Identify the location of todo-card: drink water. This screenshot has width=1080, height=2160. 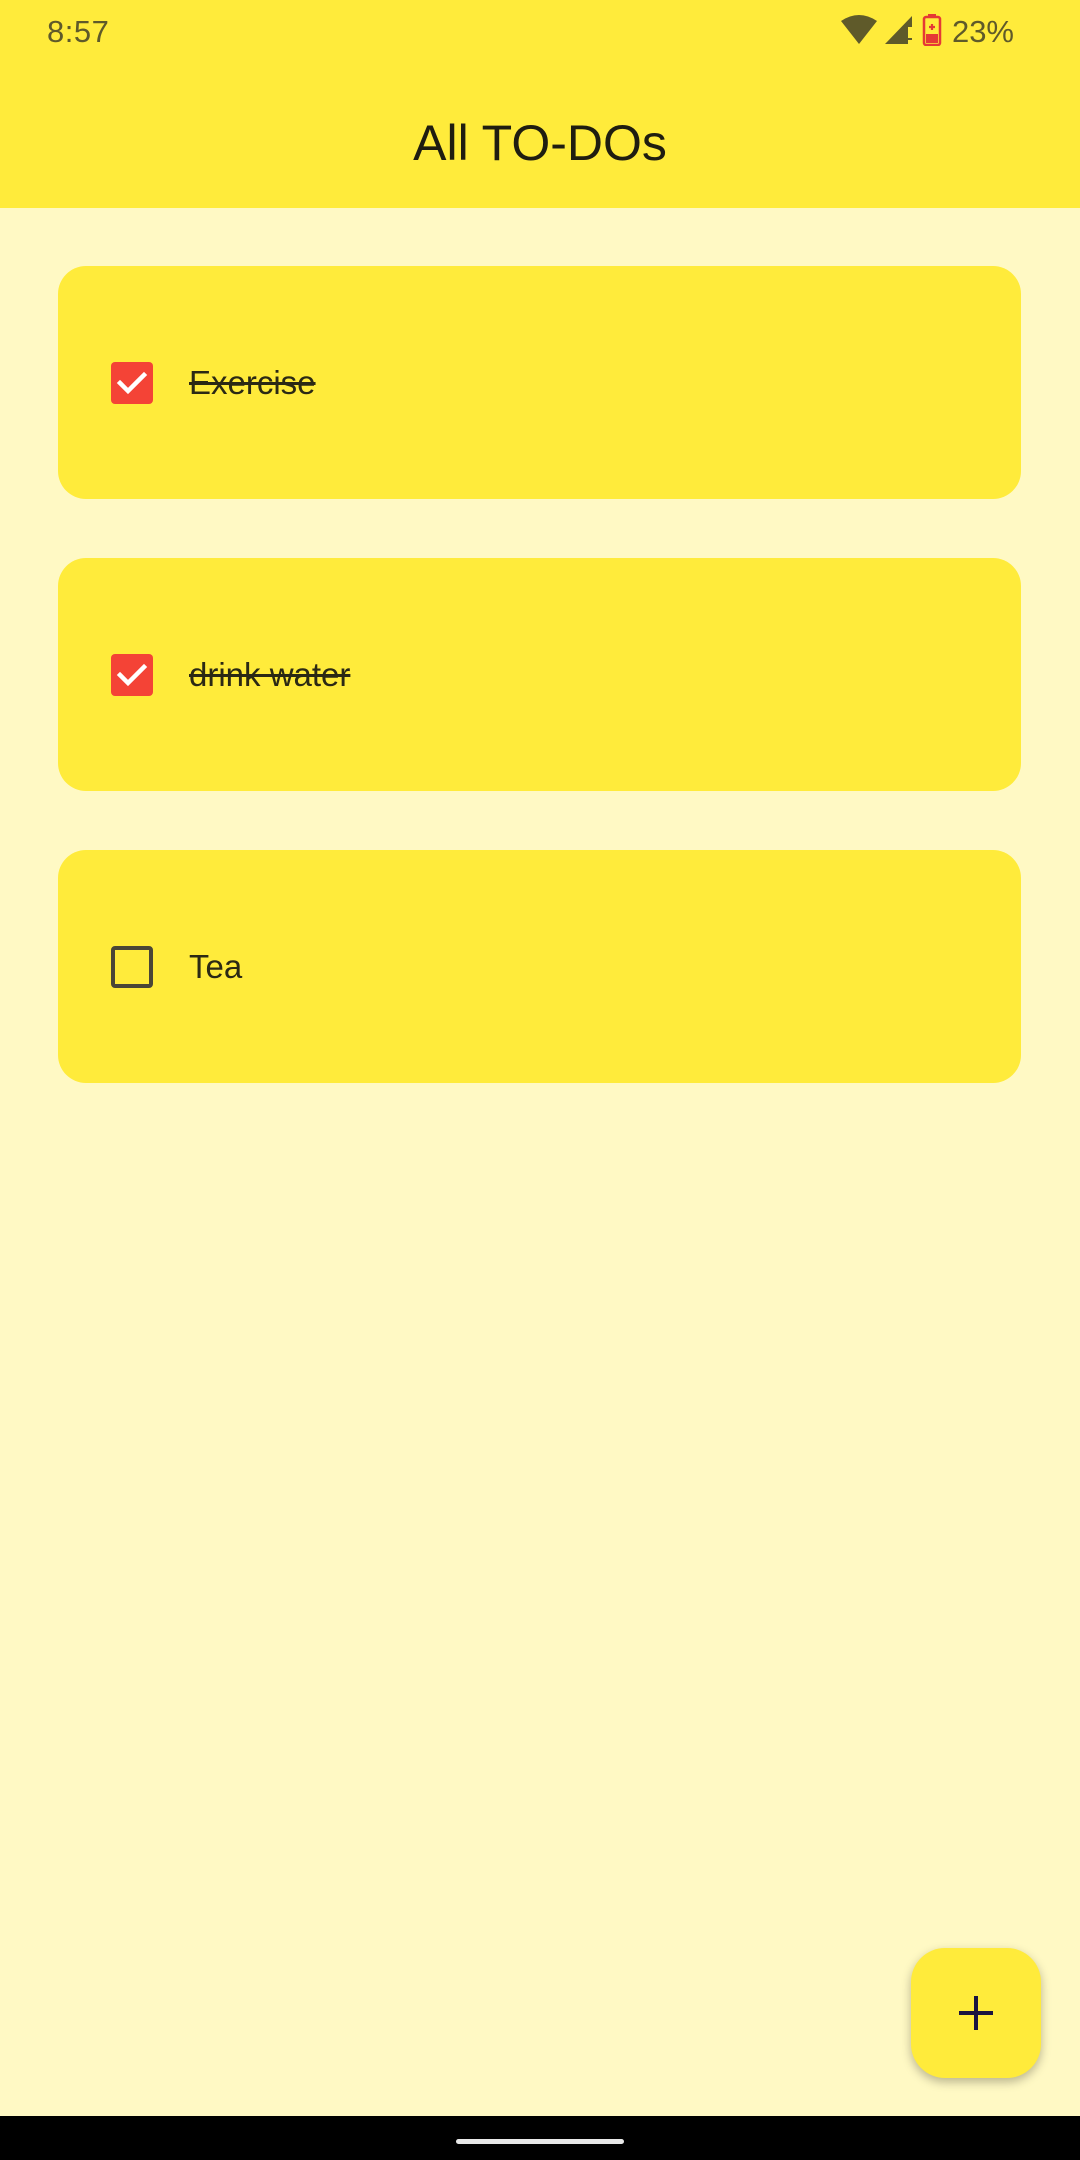
(539, 674).